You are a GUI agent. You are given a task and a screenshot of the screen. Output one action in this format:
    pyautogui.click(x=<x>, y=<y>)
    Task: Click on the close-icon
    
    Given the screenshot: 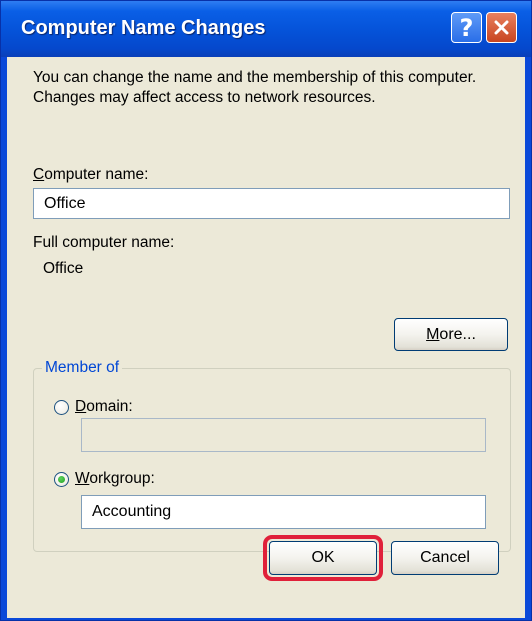 What is the action you would take?
    pyautogui.click(x=501, y=27)
    